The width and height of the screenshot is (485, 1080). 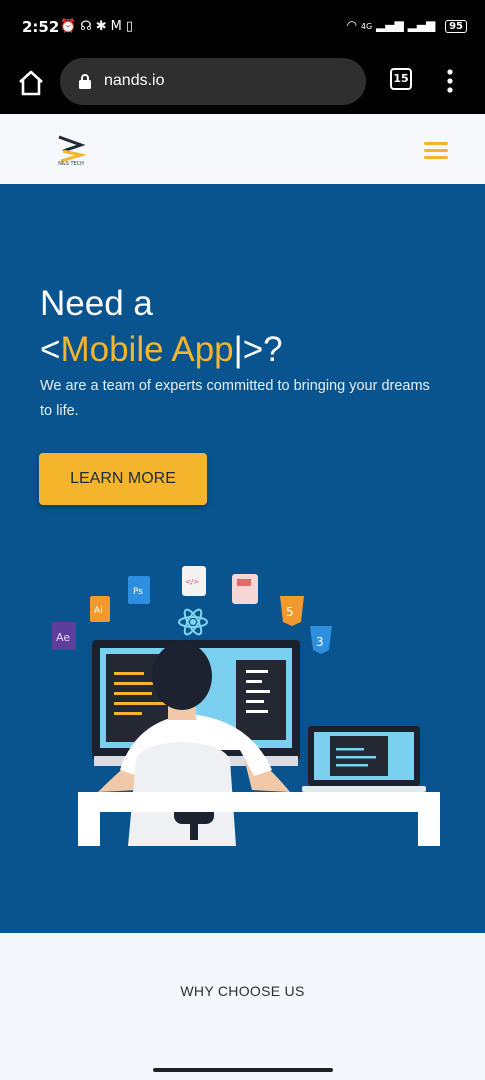 I want to click on more-options-icon, so click(x=450, y=81).